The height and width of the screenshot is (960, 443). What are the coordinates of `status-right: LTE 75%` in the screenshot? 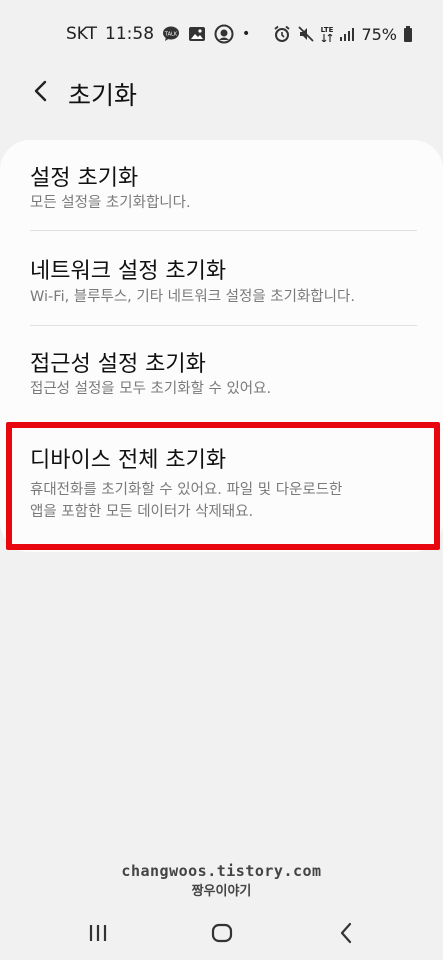 It's located at (343, 34).